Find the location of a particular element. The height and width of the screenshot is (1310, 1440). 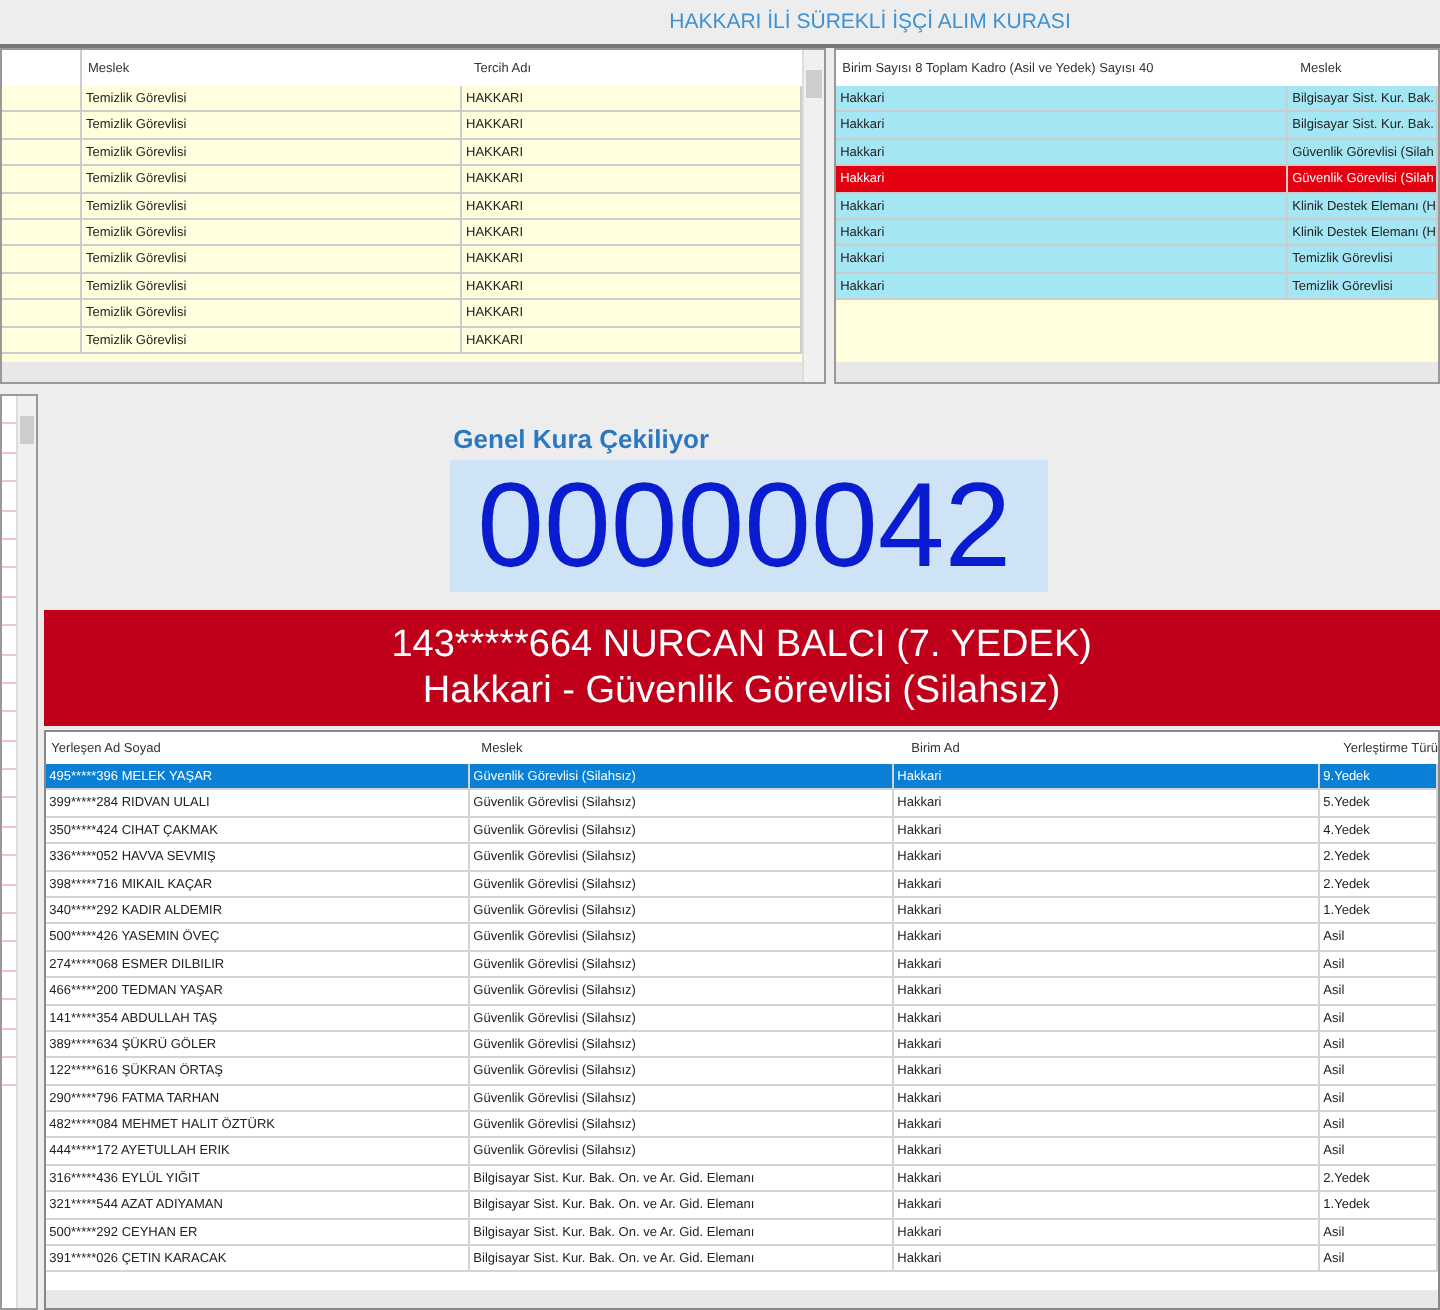

window-title: HAKKARI İLİ SÜREKLİ İŞÇİ ALIM KURASI is located at coordinates (870, 22).